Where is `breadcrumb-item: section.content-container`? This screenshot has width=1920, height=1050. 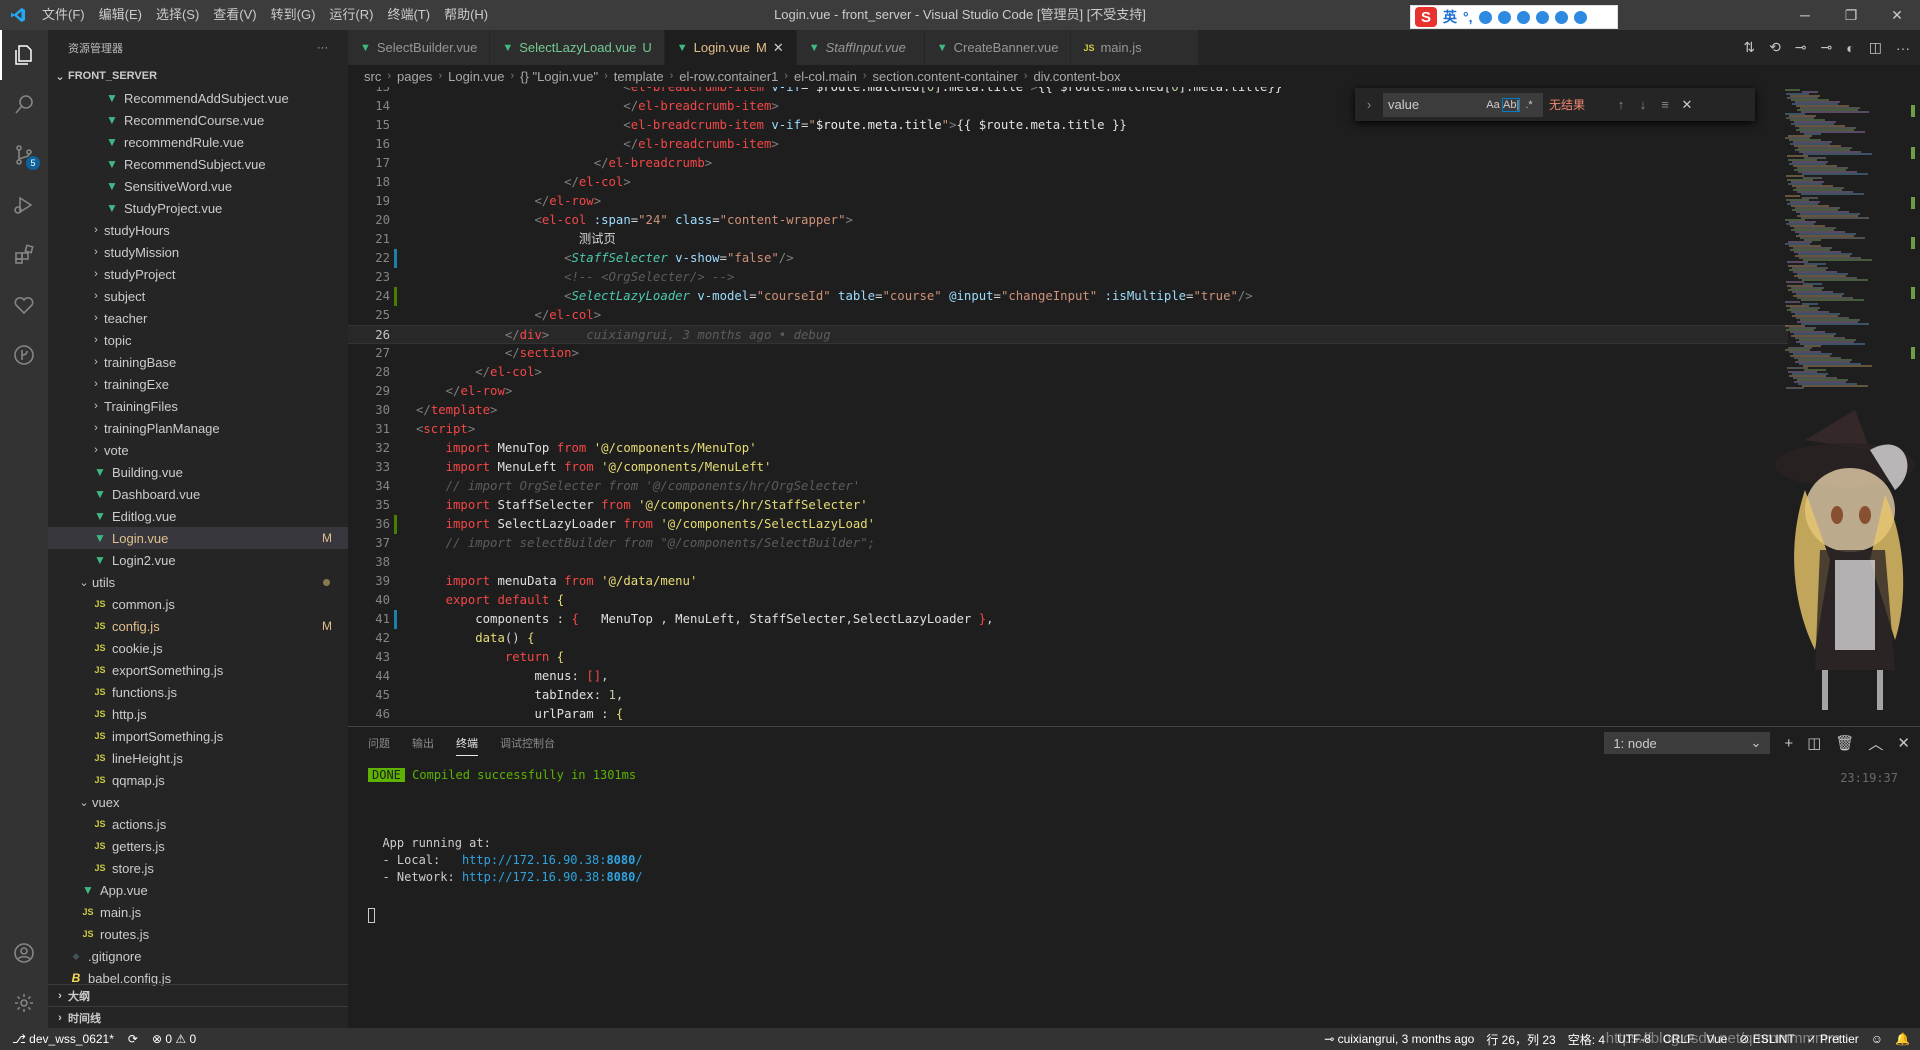 breadcrumb-item: section.content-container is located at coordinates (945, 76).